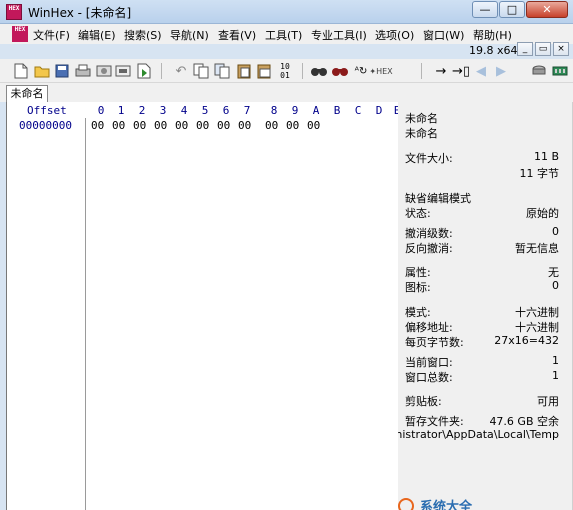 This screenshot has width=573, height=510. What do you see at coordinates (434, 421) in the screenshot?
I see `temp-folder-label: 暂存文件夹:` at bounding box center [434, 421].